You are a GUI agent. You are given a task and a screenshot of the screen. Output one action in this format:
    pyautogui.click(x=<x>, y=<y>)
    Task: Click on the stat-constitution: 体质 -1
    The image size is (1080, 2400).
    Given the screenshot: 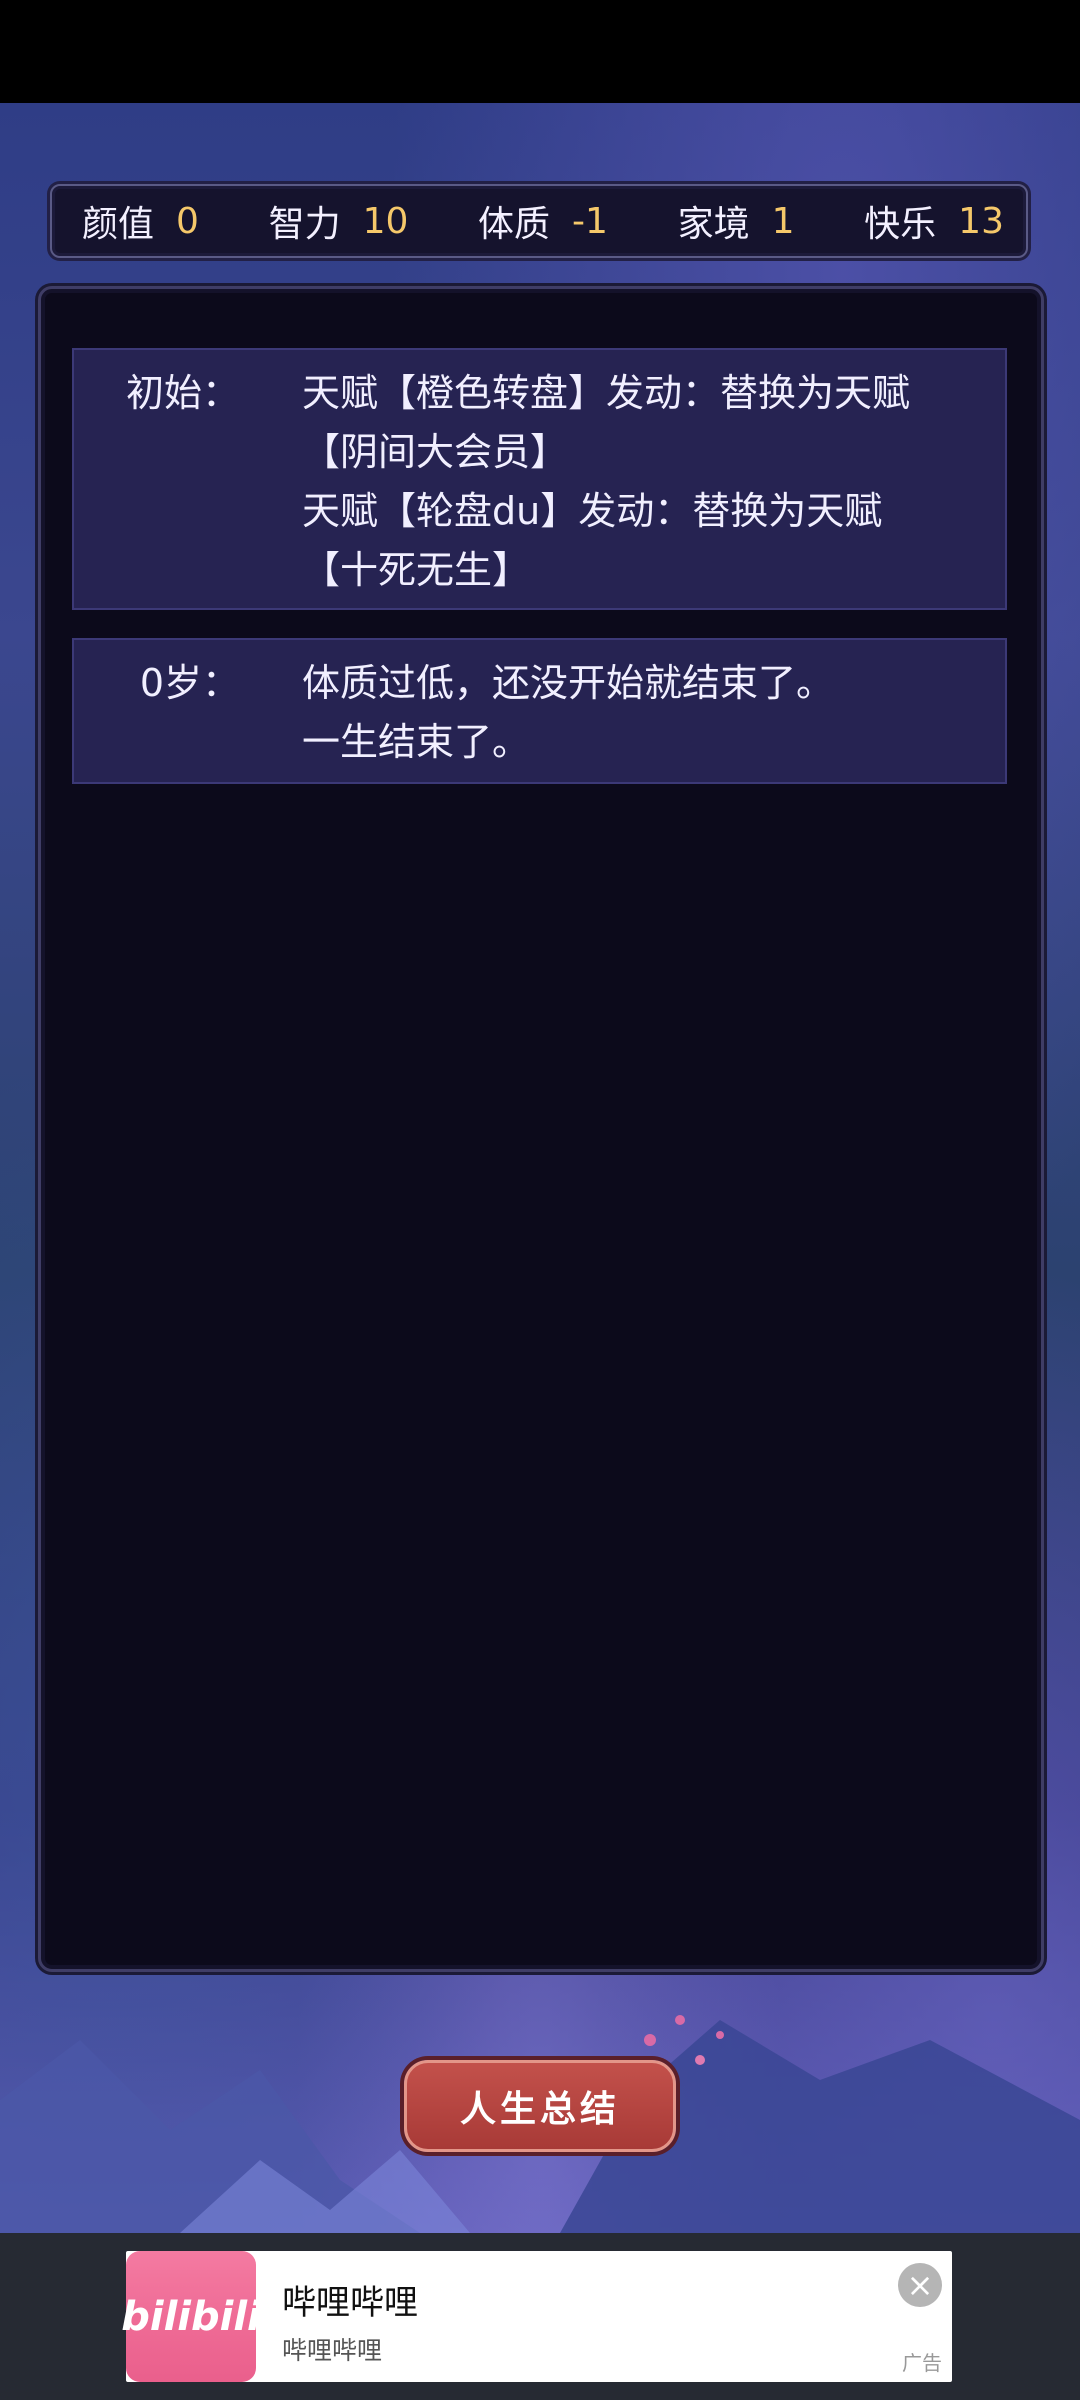 What is the action you would take?
    pyautogui.click(x=543, y=221)
    